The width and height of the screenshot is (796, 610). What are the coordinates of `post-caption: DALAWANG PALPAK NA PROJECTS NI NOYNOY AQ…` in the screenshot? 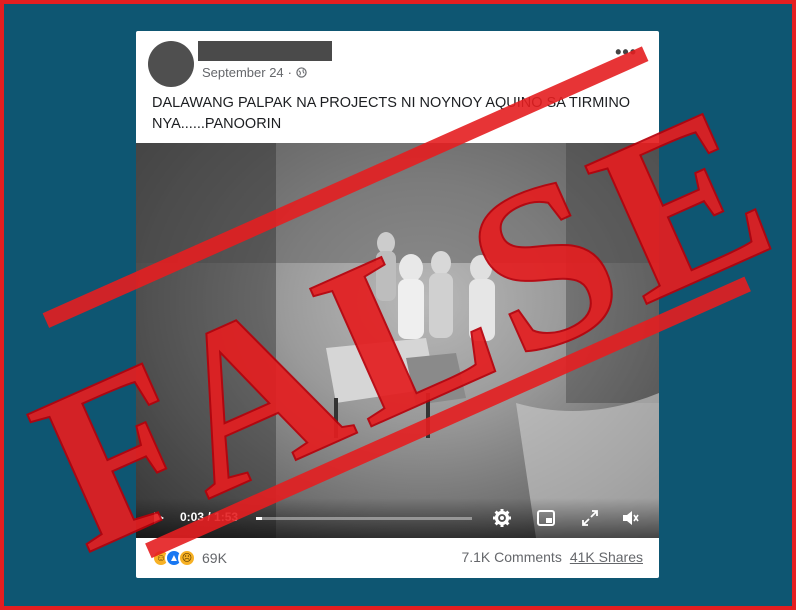 It's located at (391, 113).